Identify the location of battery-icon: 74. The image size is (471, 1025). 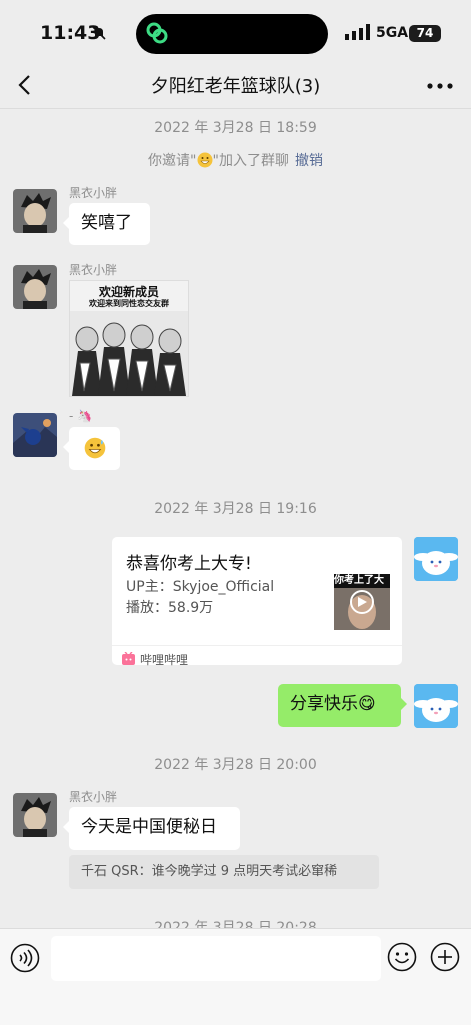
(425, 33).